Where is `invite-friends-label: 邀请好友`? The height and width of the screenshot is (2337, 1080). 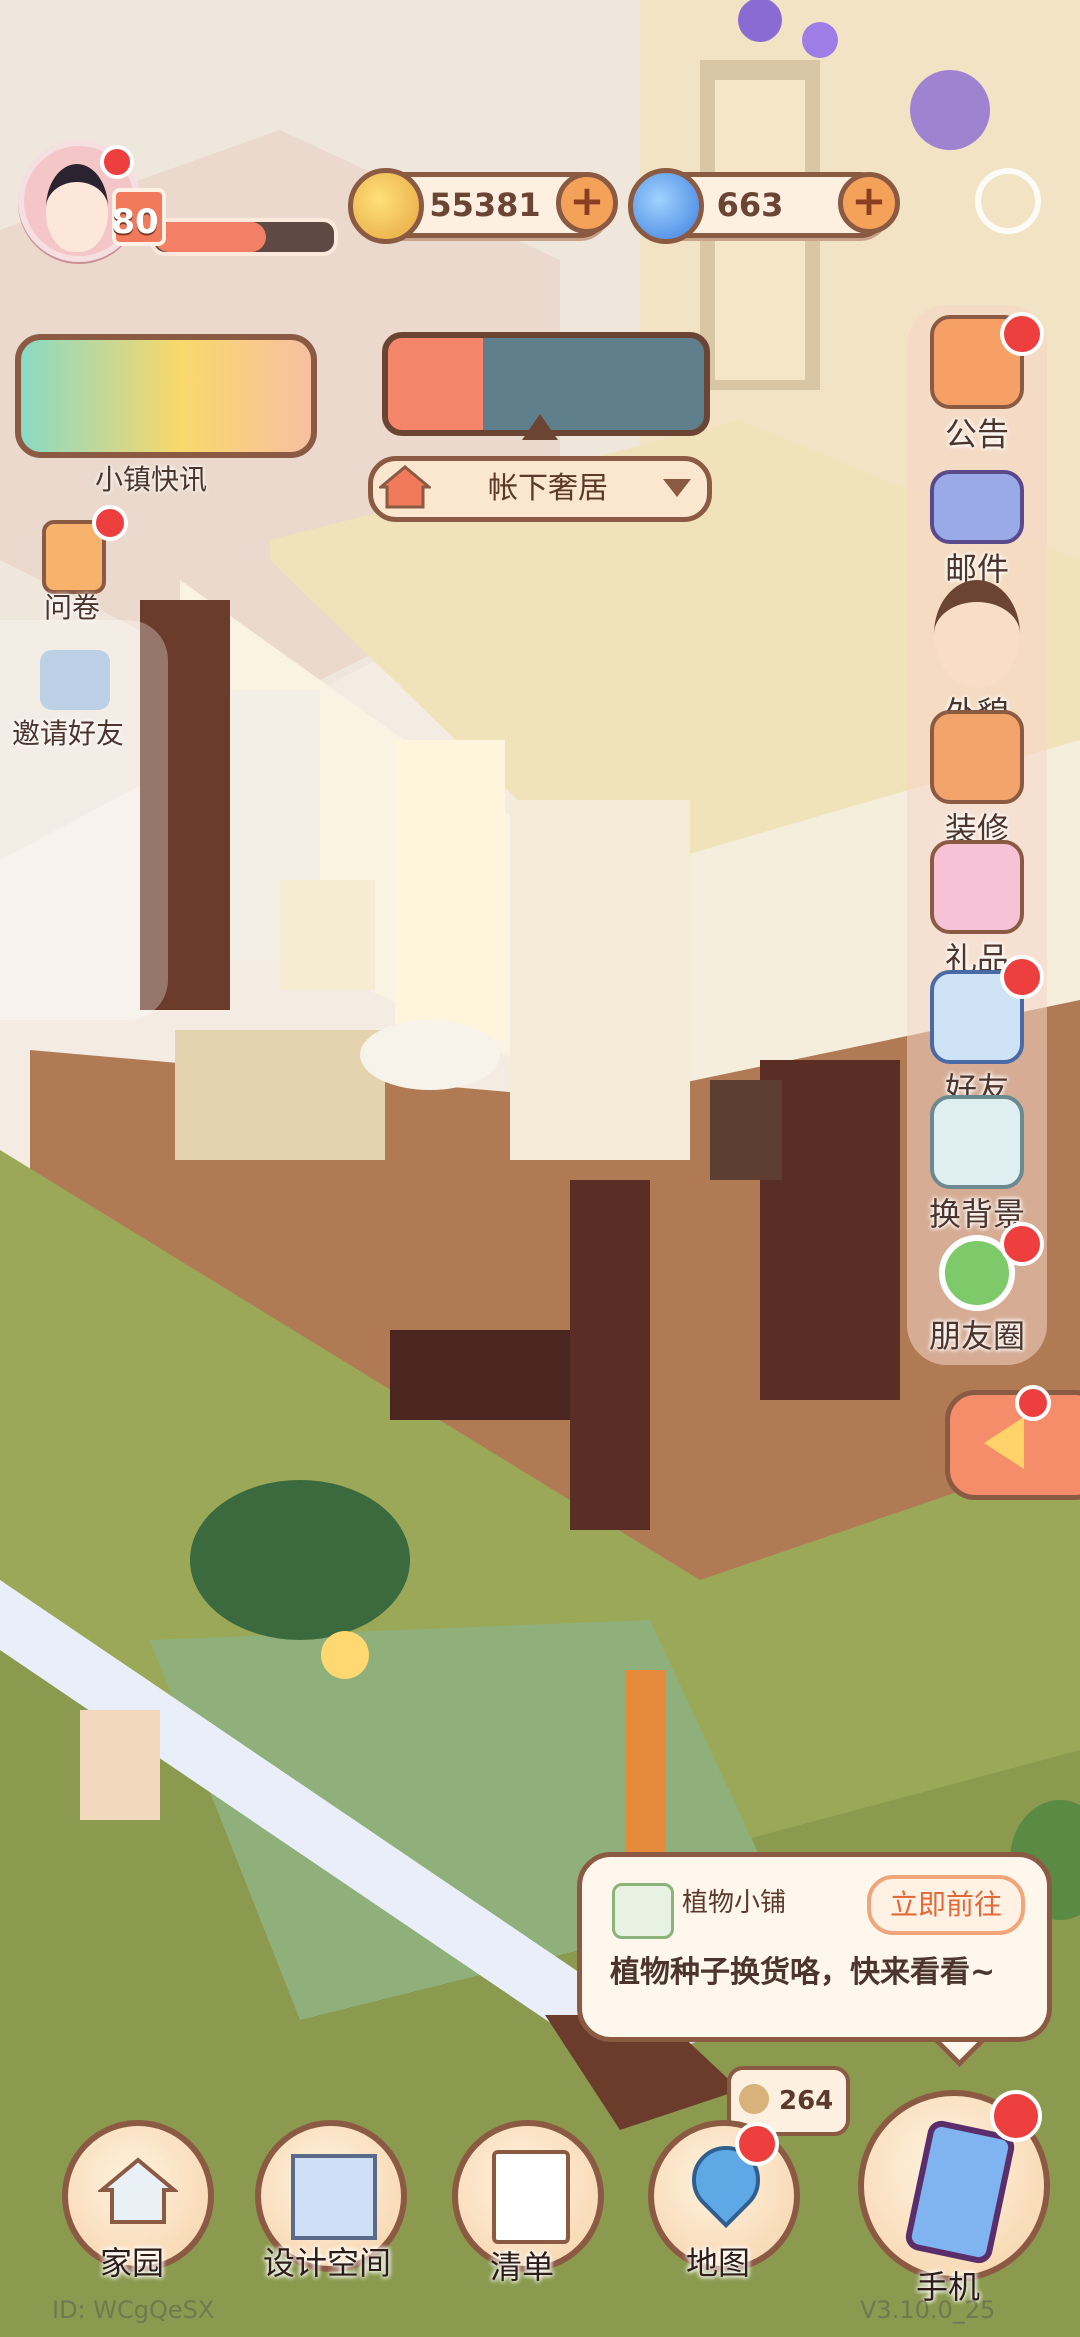 invite-friends-label: 邀请好友 is located at coordinates (68, 732).